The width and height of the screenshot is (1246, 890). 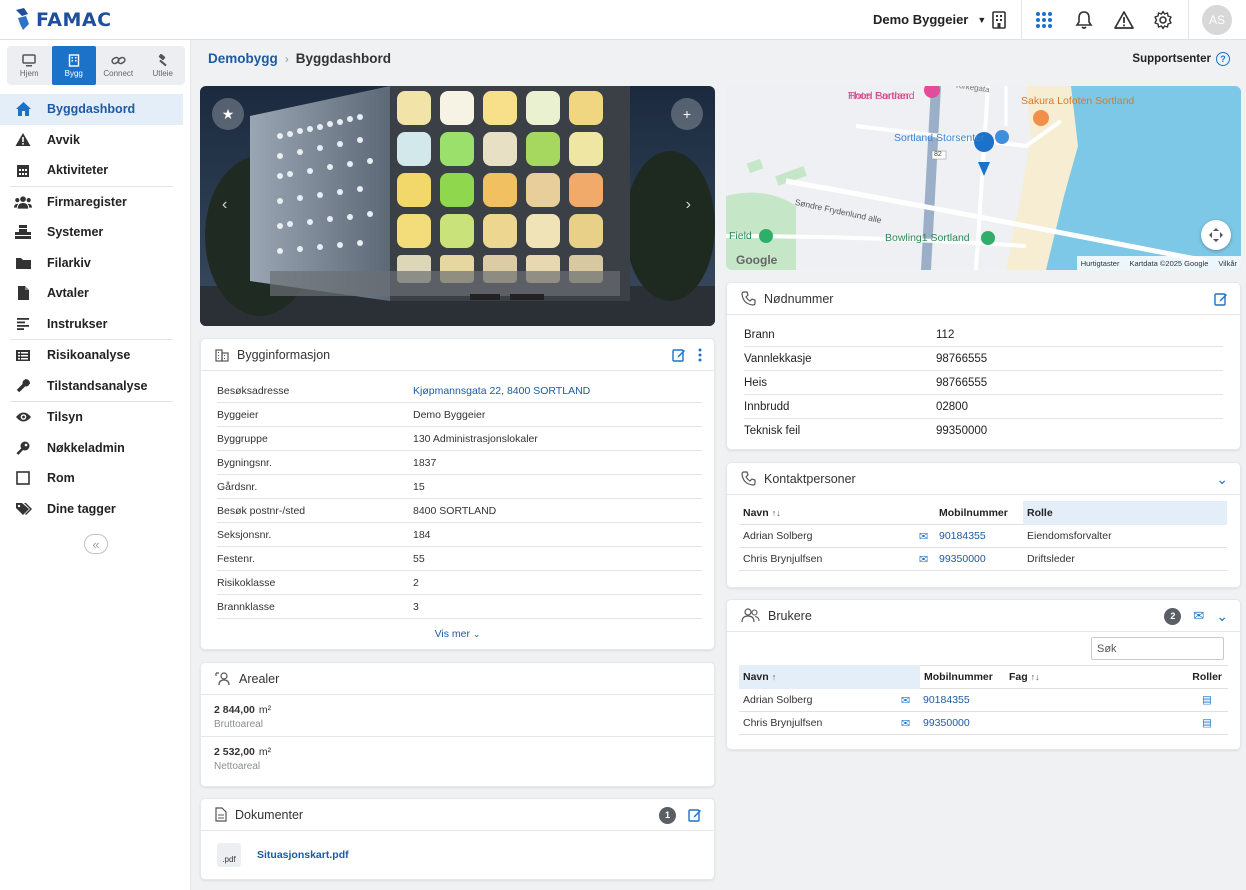 What do you see at coordinates (457, 206) in the screenshot?
I see `building-photo-image` at bounding box center [457, 206].